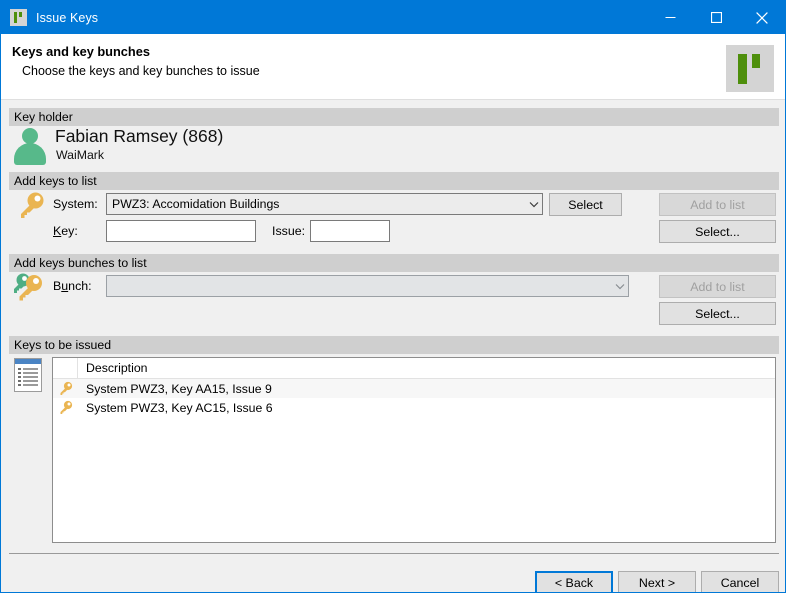  Describe the element at coordinates (414, 368) in the screenshot. I see `list-column-header: Description` at that location.